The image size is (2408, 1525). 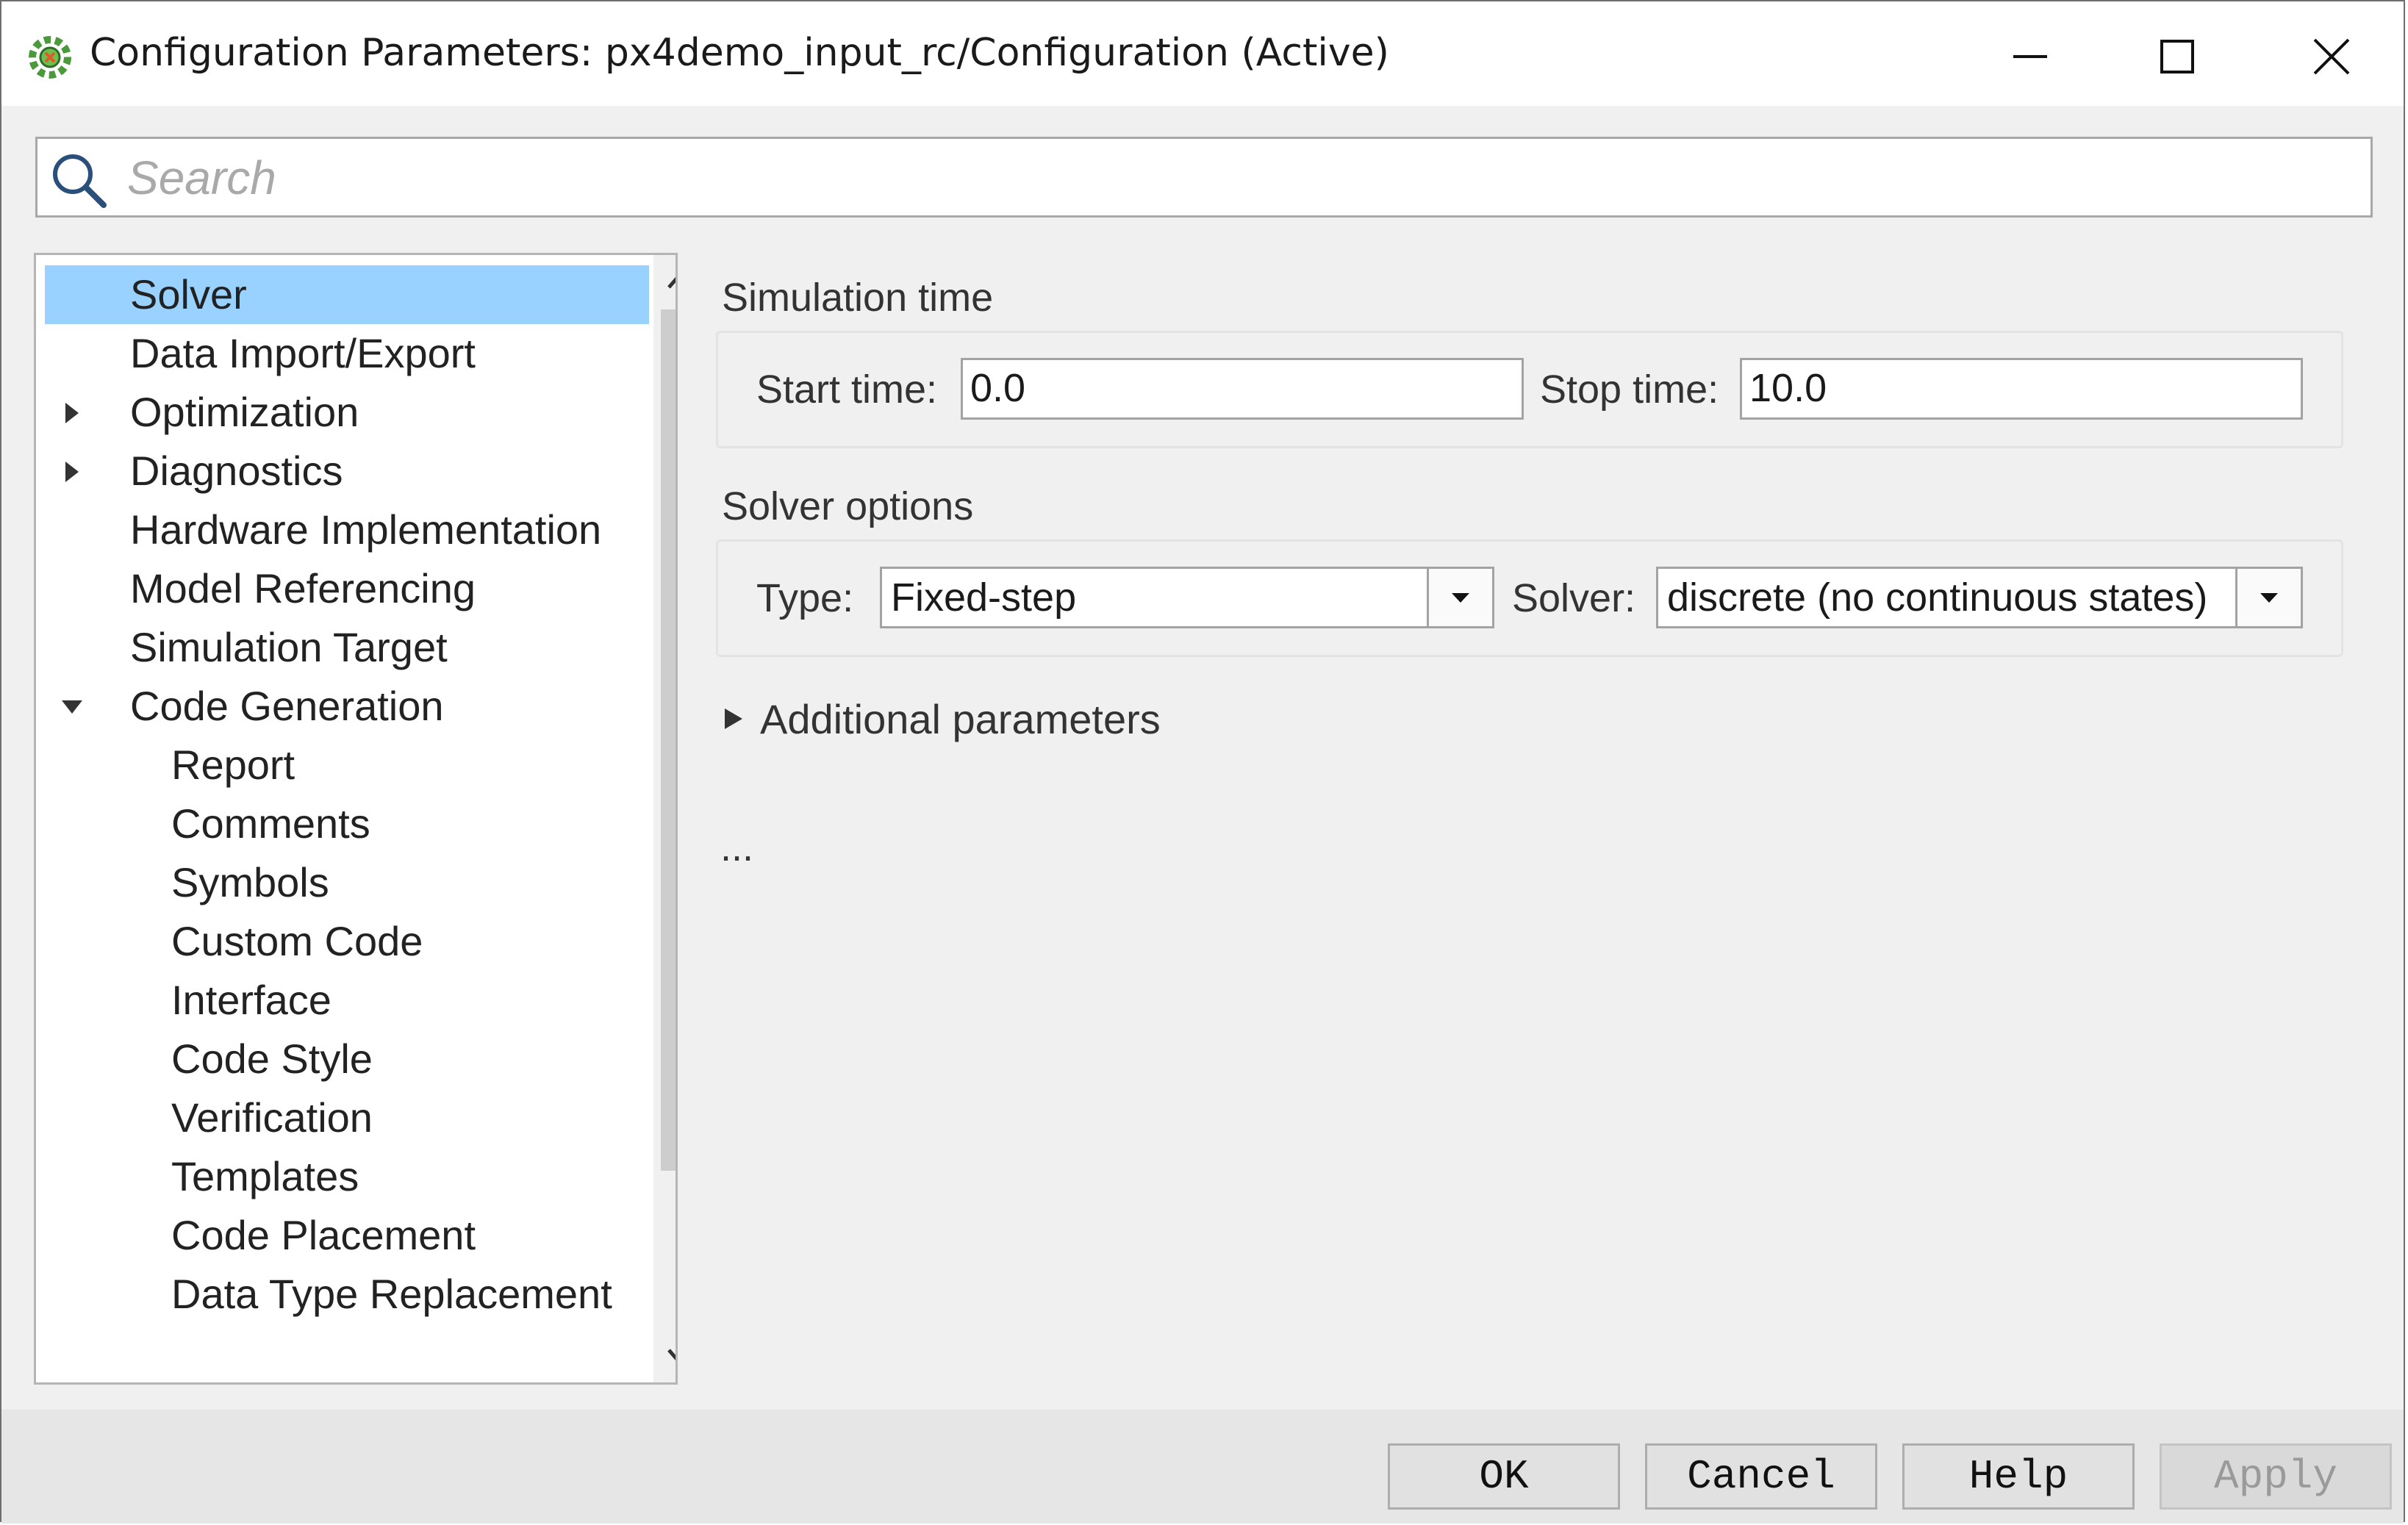 I want to click on maximize-icon, so click(x=2177, y=57).